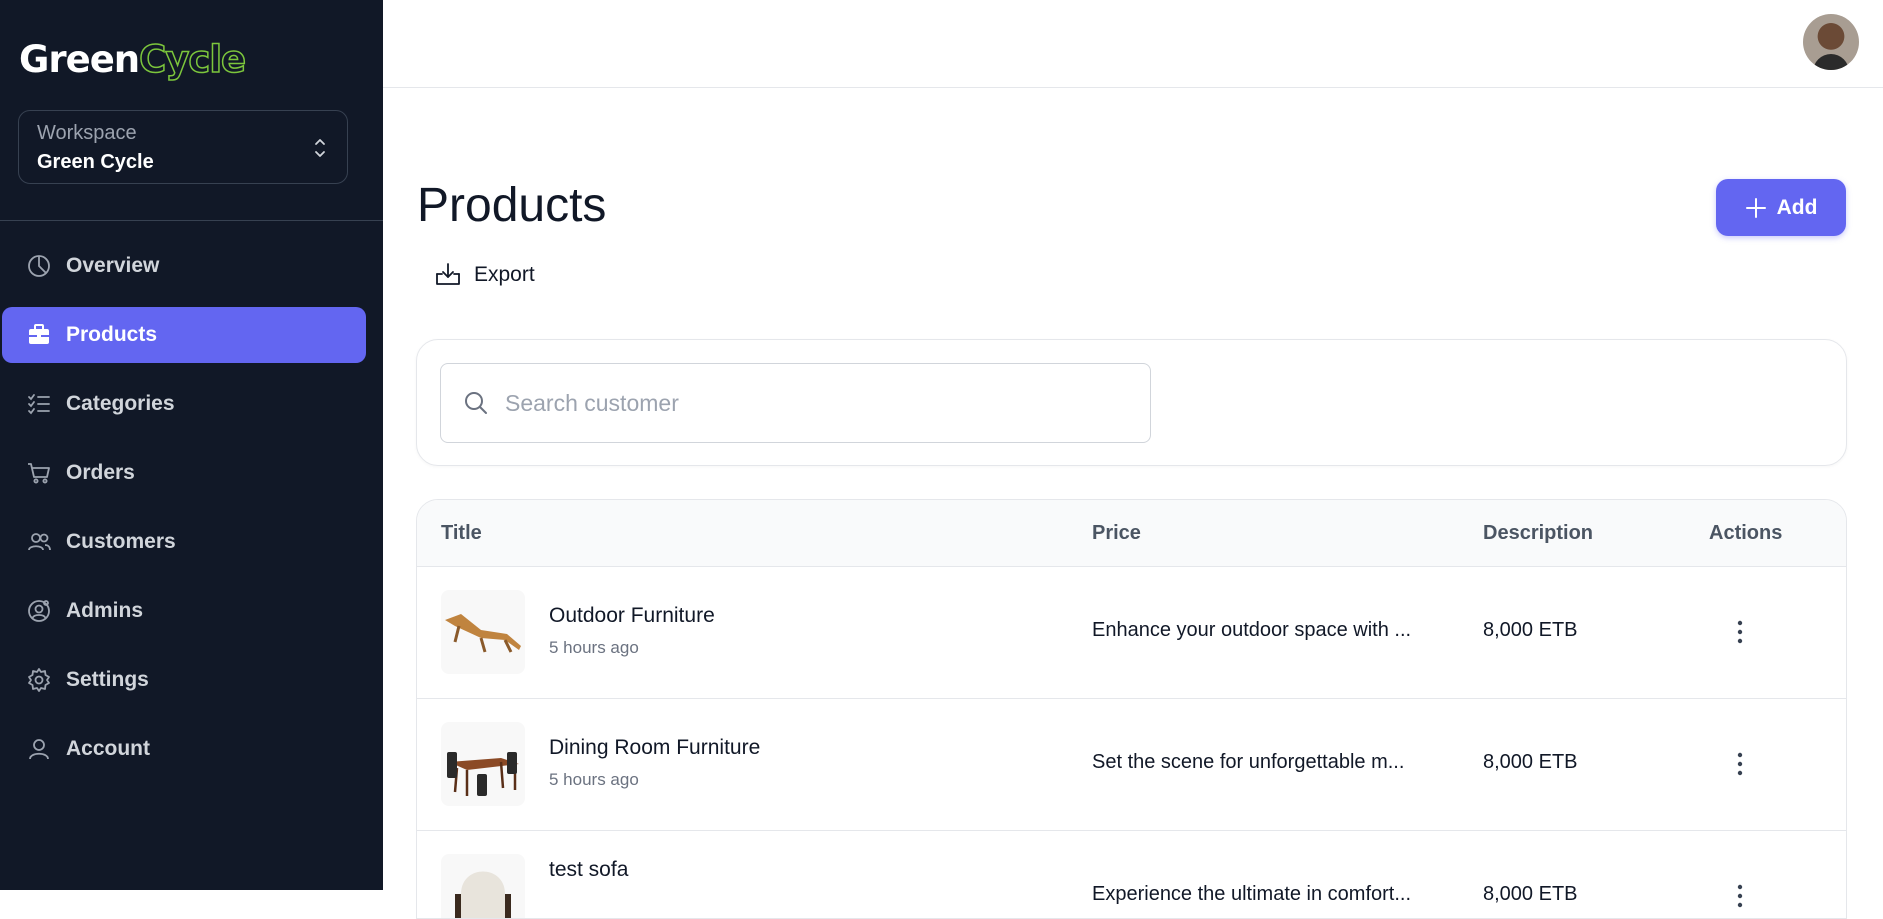 The image size is (1883, 919). What do you see at coordinates (107, 679) in the screenshot?
I see `sidebar-item-label: Settings` at bounding box center [107, 679].